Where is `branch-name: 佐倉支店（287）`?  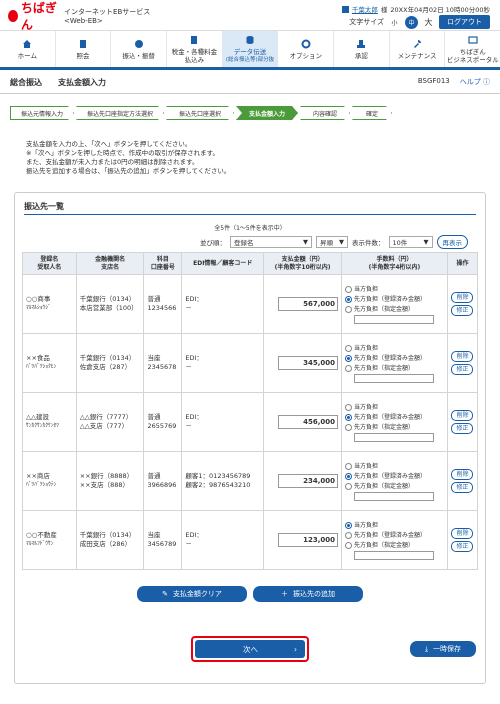
branch-name: 佐倉支店（287） is located at coordinates (105, 367).